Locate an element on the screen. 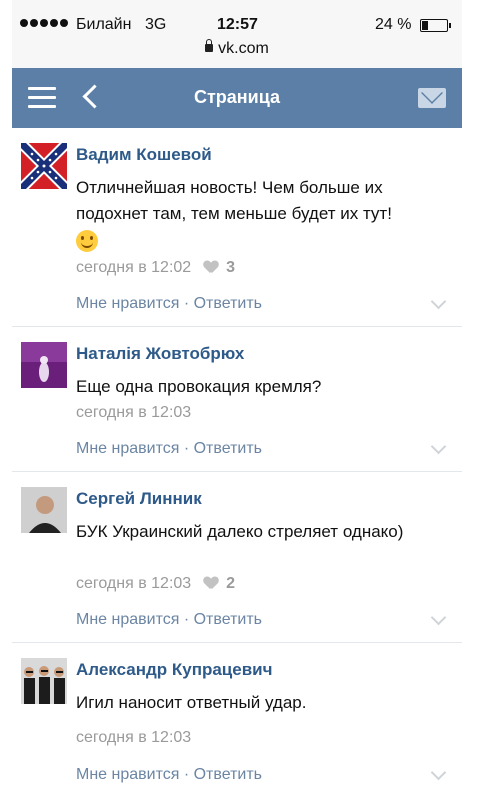 Image resolution: width=480 pixels, height=786 pixels. lock-icon is located at coordinates (209, 45).